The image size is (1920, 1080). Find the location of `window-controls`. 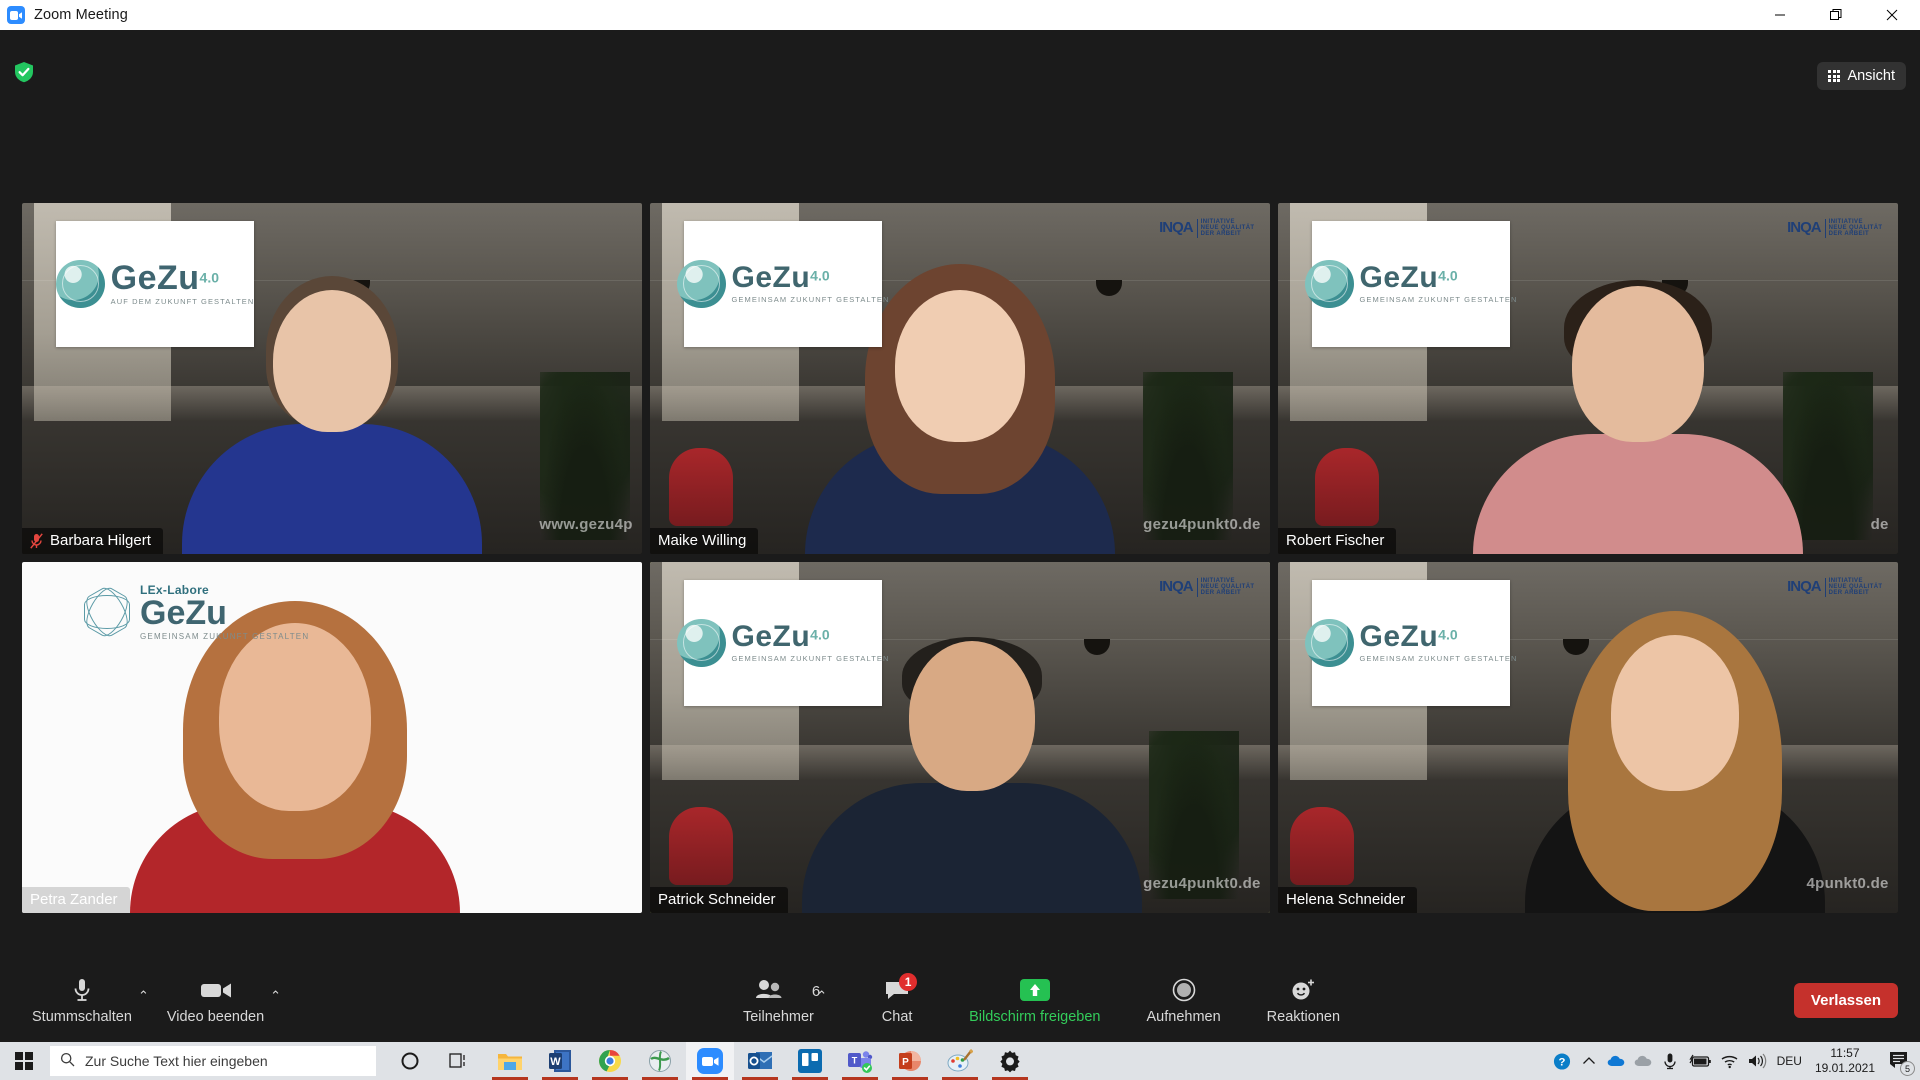

window-controls is located at coordinates (1836, 15).